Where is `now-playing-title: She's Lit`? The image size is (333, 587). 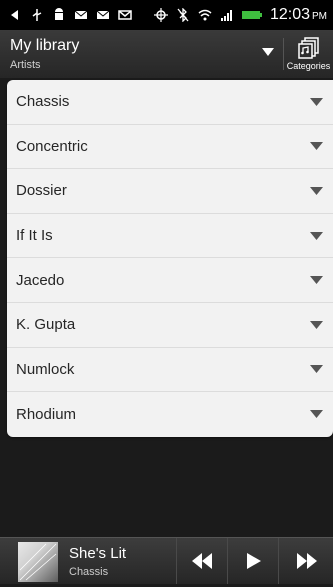
now-playing-title: She's Lit is located at coordinates (97, 553).